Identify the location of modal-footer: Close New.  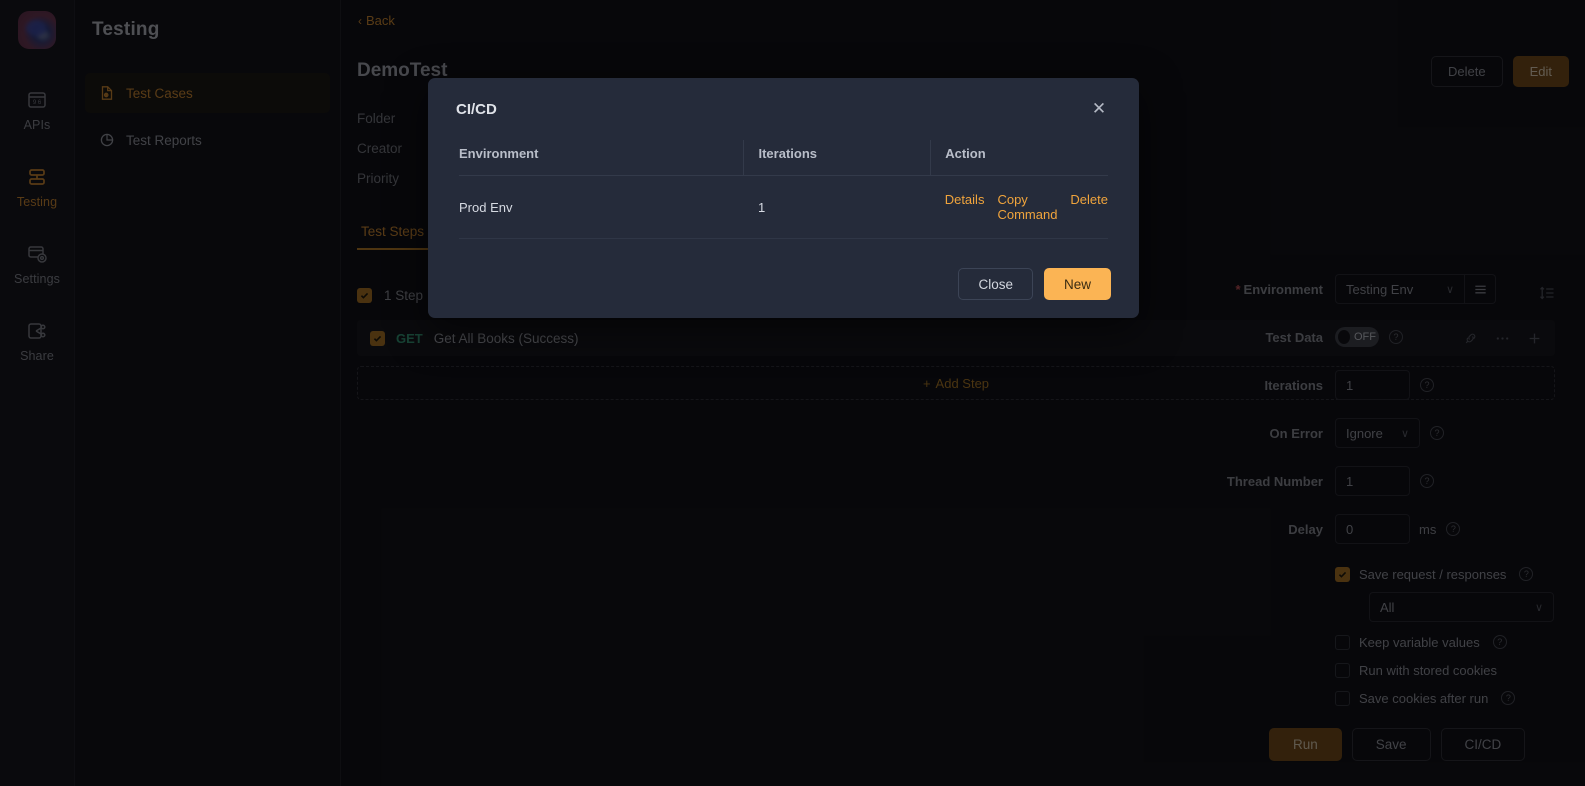
(1034, 284).